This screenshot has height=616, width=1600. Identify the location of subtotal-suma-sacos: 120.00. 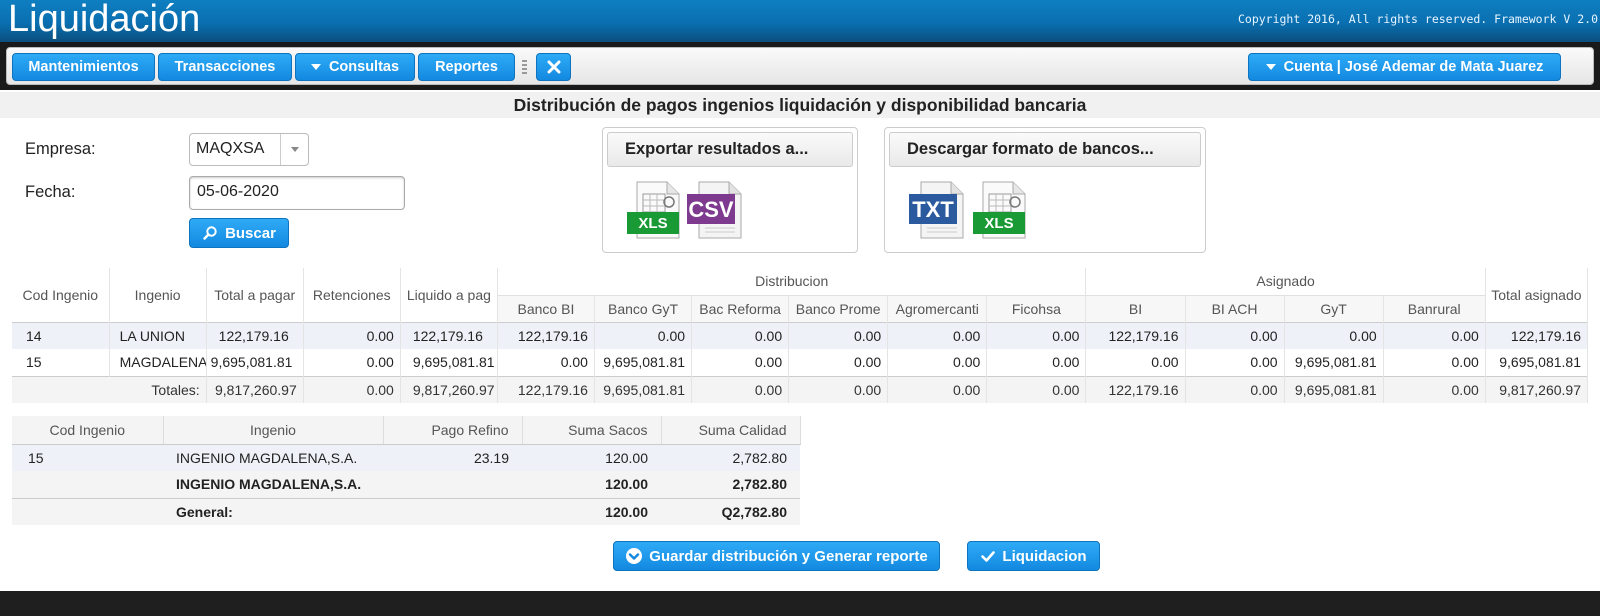
(591, 484).